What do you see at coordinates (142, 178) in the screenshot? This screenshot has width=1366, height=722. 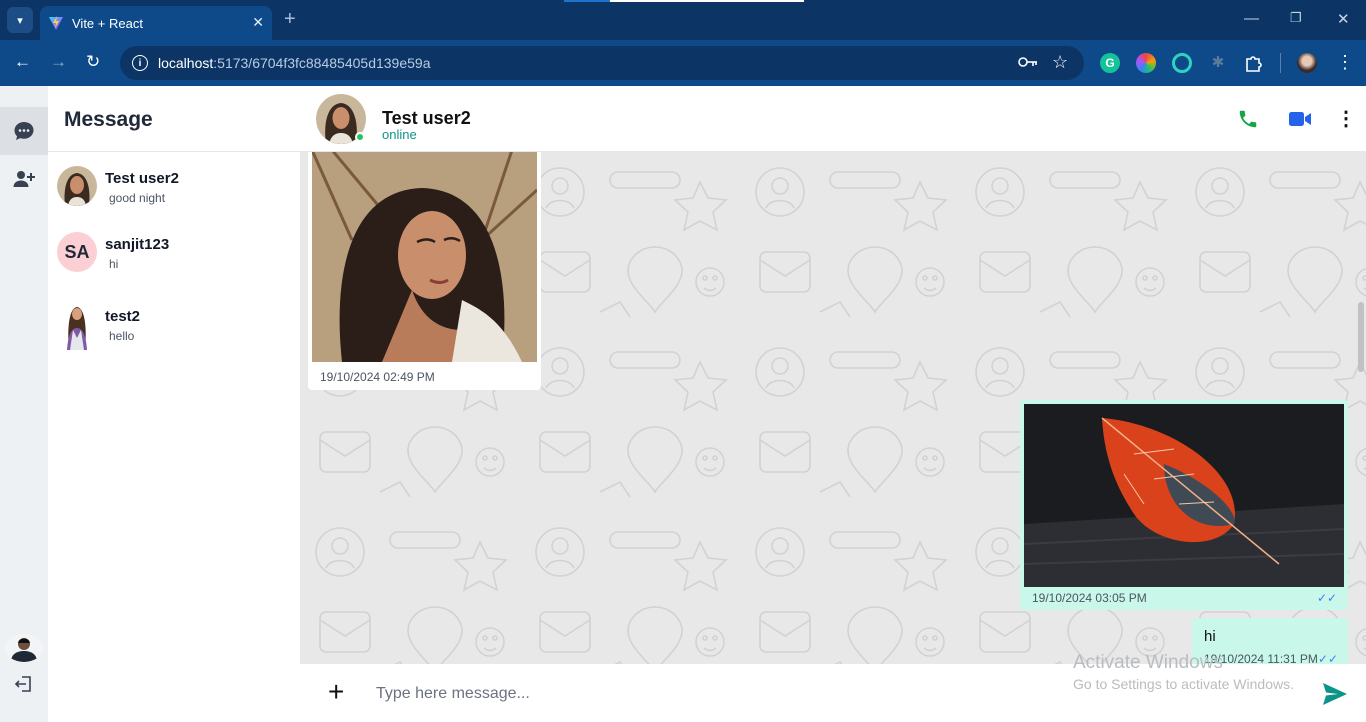 I see `contact-name: Test user2` at bounding box center [142, 178].